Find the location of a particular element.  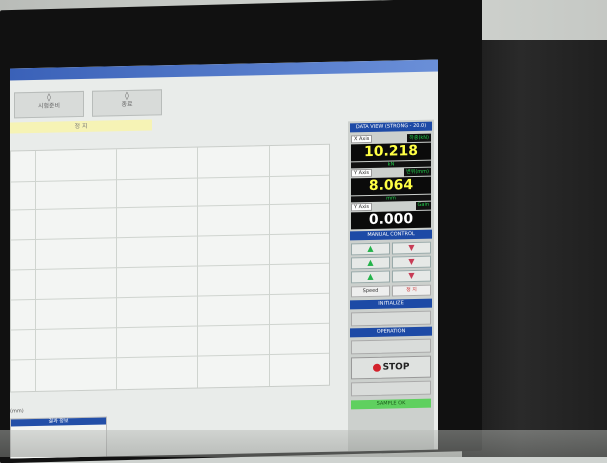

ch3-row: Y Axis Gain is located at coordinates (391, 206).